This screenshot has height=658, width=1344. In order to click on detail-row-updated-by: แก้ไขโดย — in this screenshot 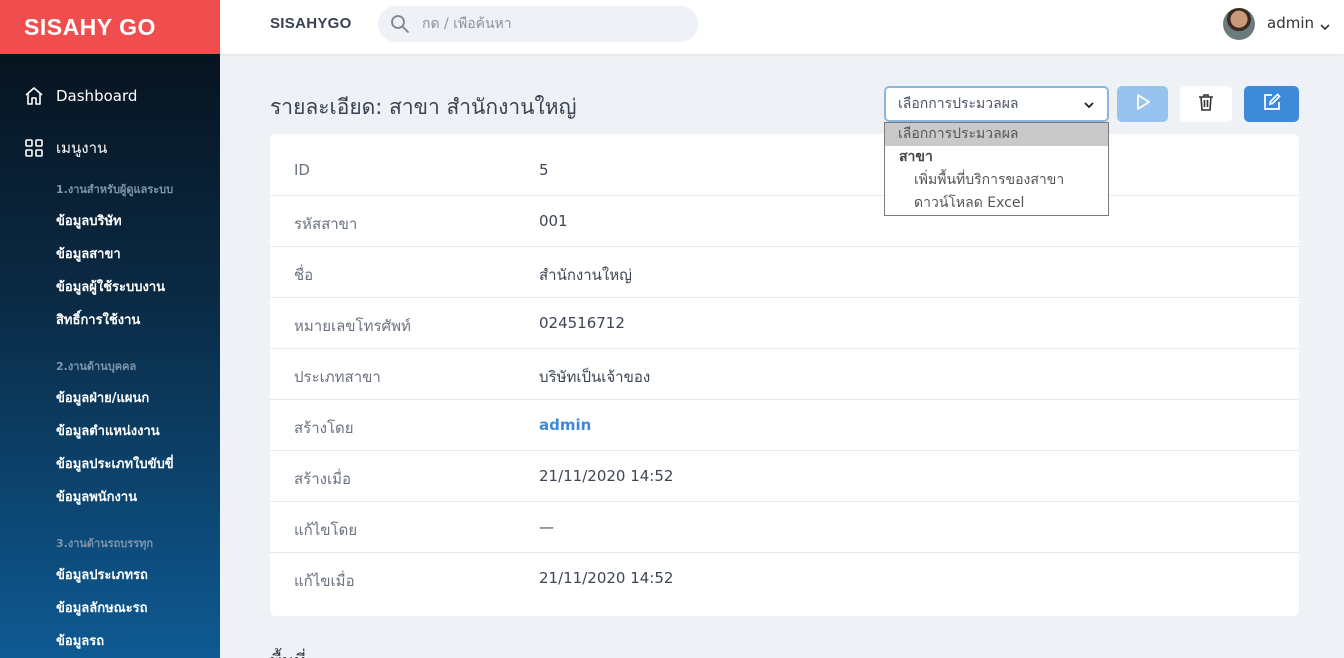, I will do `click(784, 527)`.